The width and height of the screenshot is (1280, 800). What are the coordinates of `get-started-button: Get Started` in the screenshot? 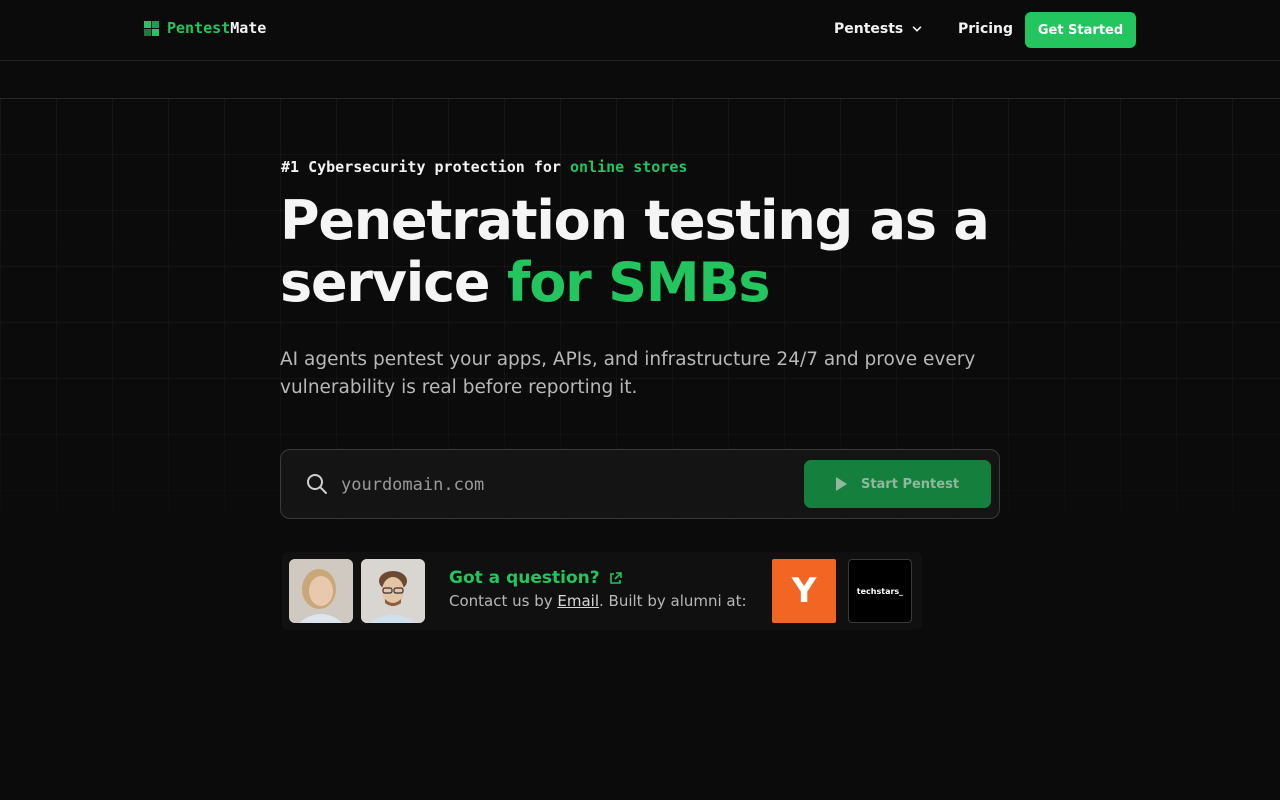 It's located at (1080, 30).